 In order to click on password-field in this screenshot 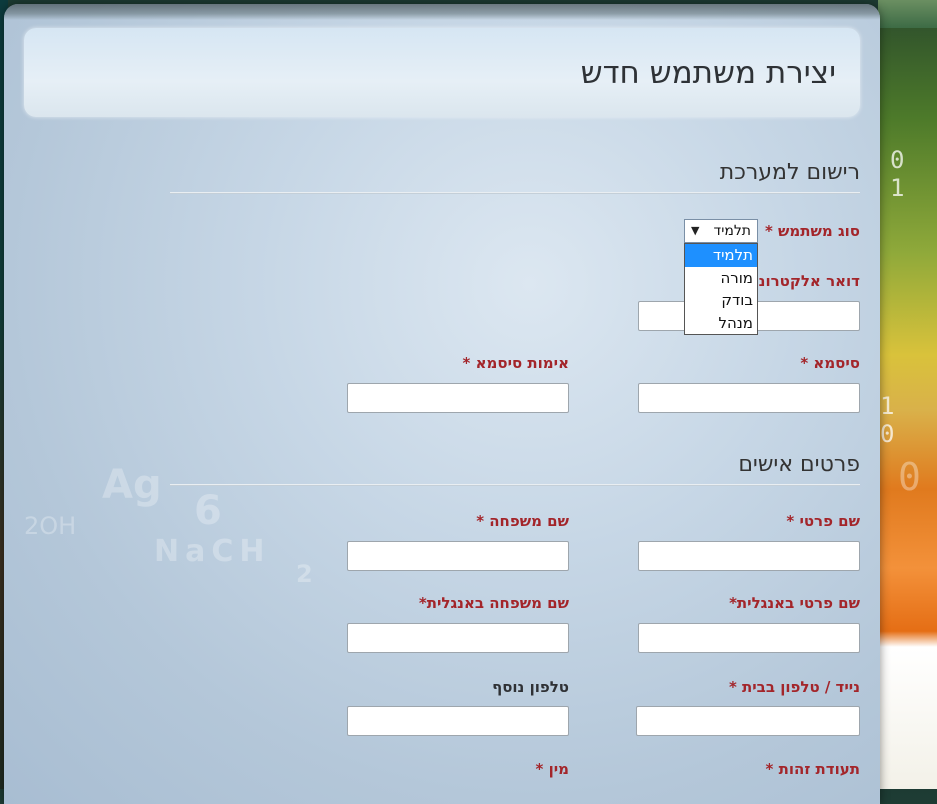, I will do `click(749, 398)`.